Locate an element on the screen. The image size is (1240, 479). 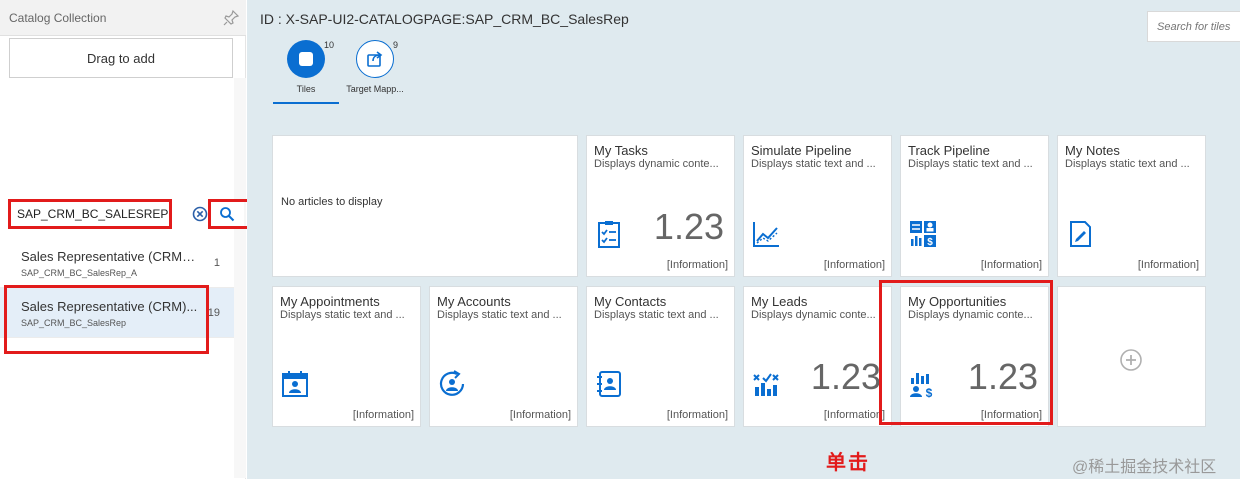
active-tab-indicator is located at coordinates (306, 103).